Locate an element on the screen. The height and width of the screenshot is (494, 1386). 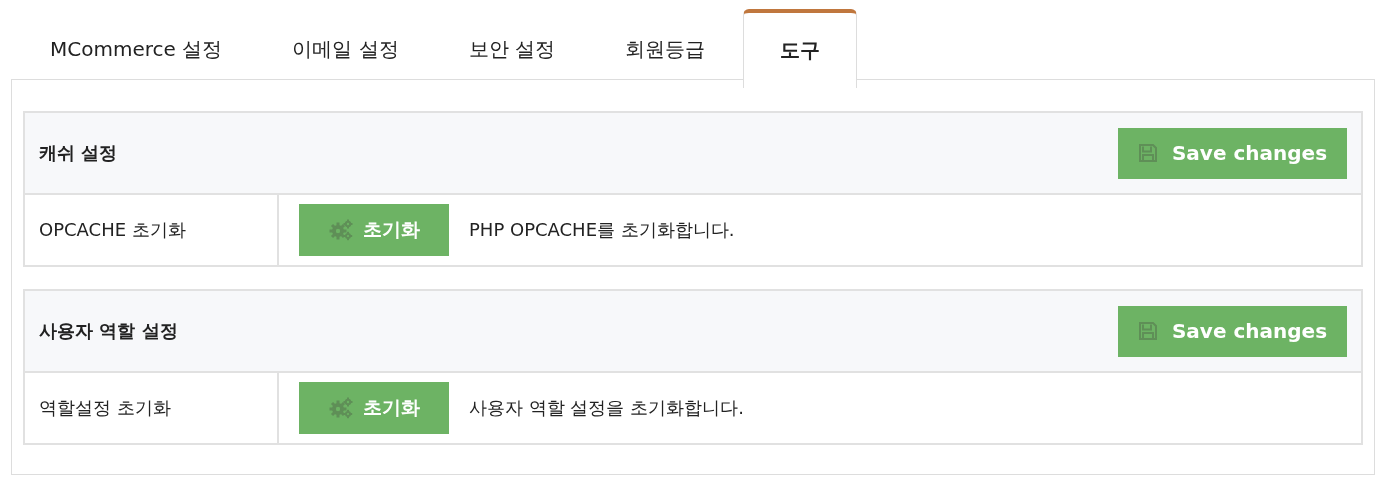
tab: 도구 is located at coordinates (799, 48).